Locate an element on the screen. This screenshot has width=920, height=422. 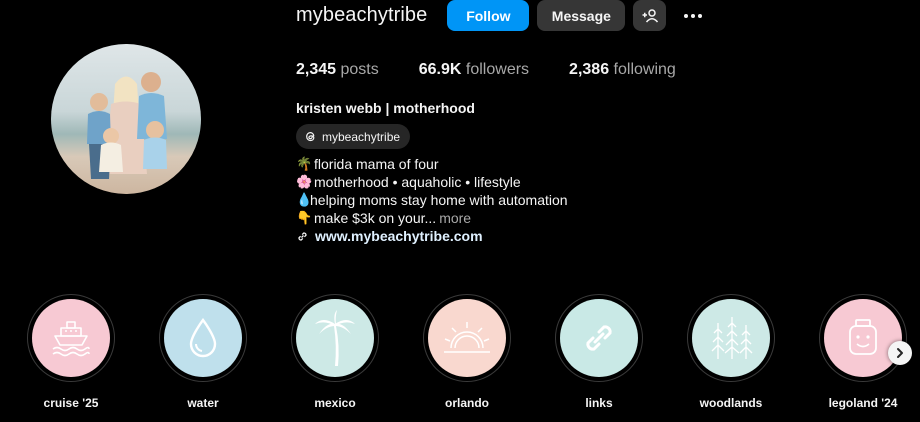
bio-line: 🌸 motherhood • aquaholic • lifestyle is located at coordinates (432, 182).